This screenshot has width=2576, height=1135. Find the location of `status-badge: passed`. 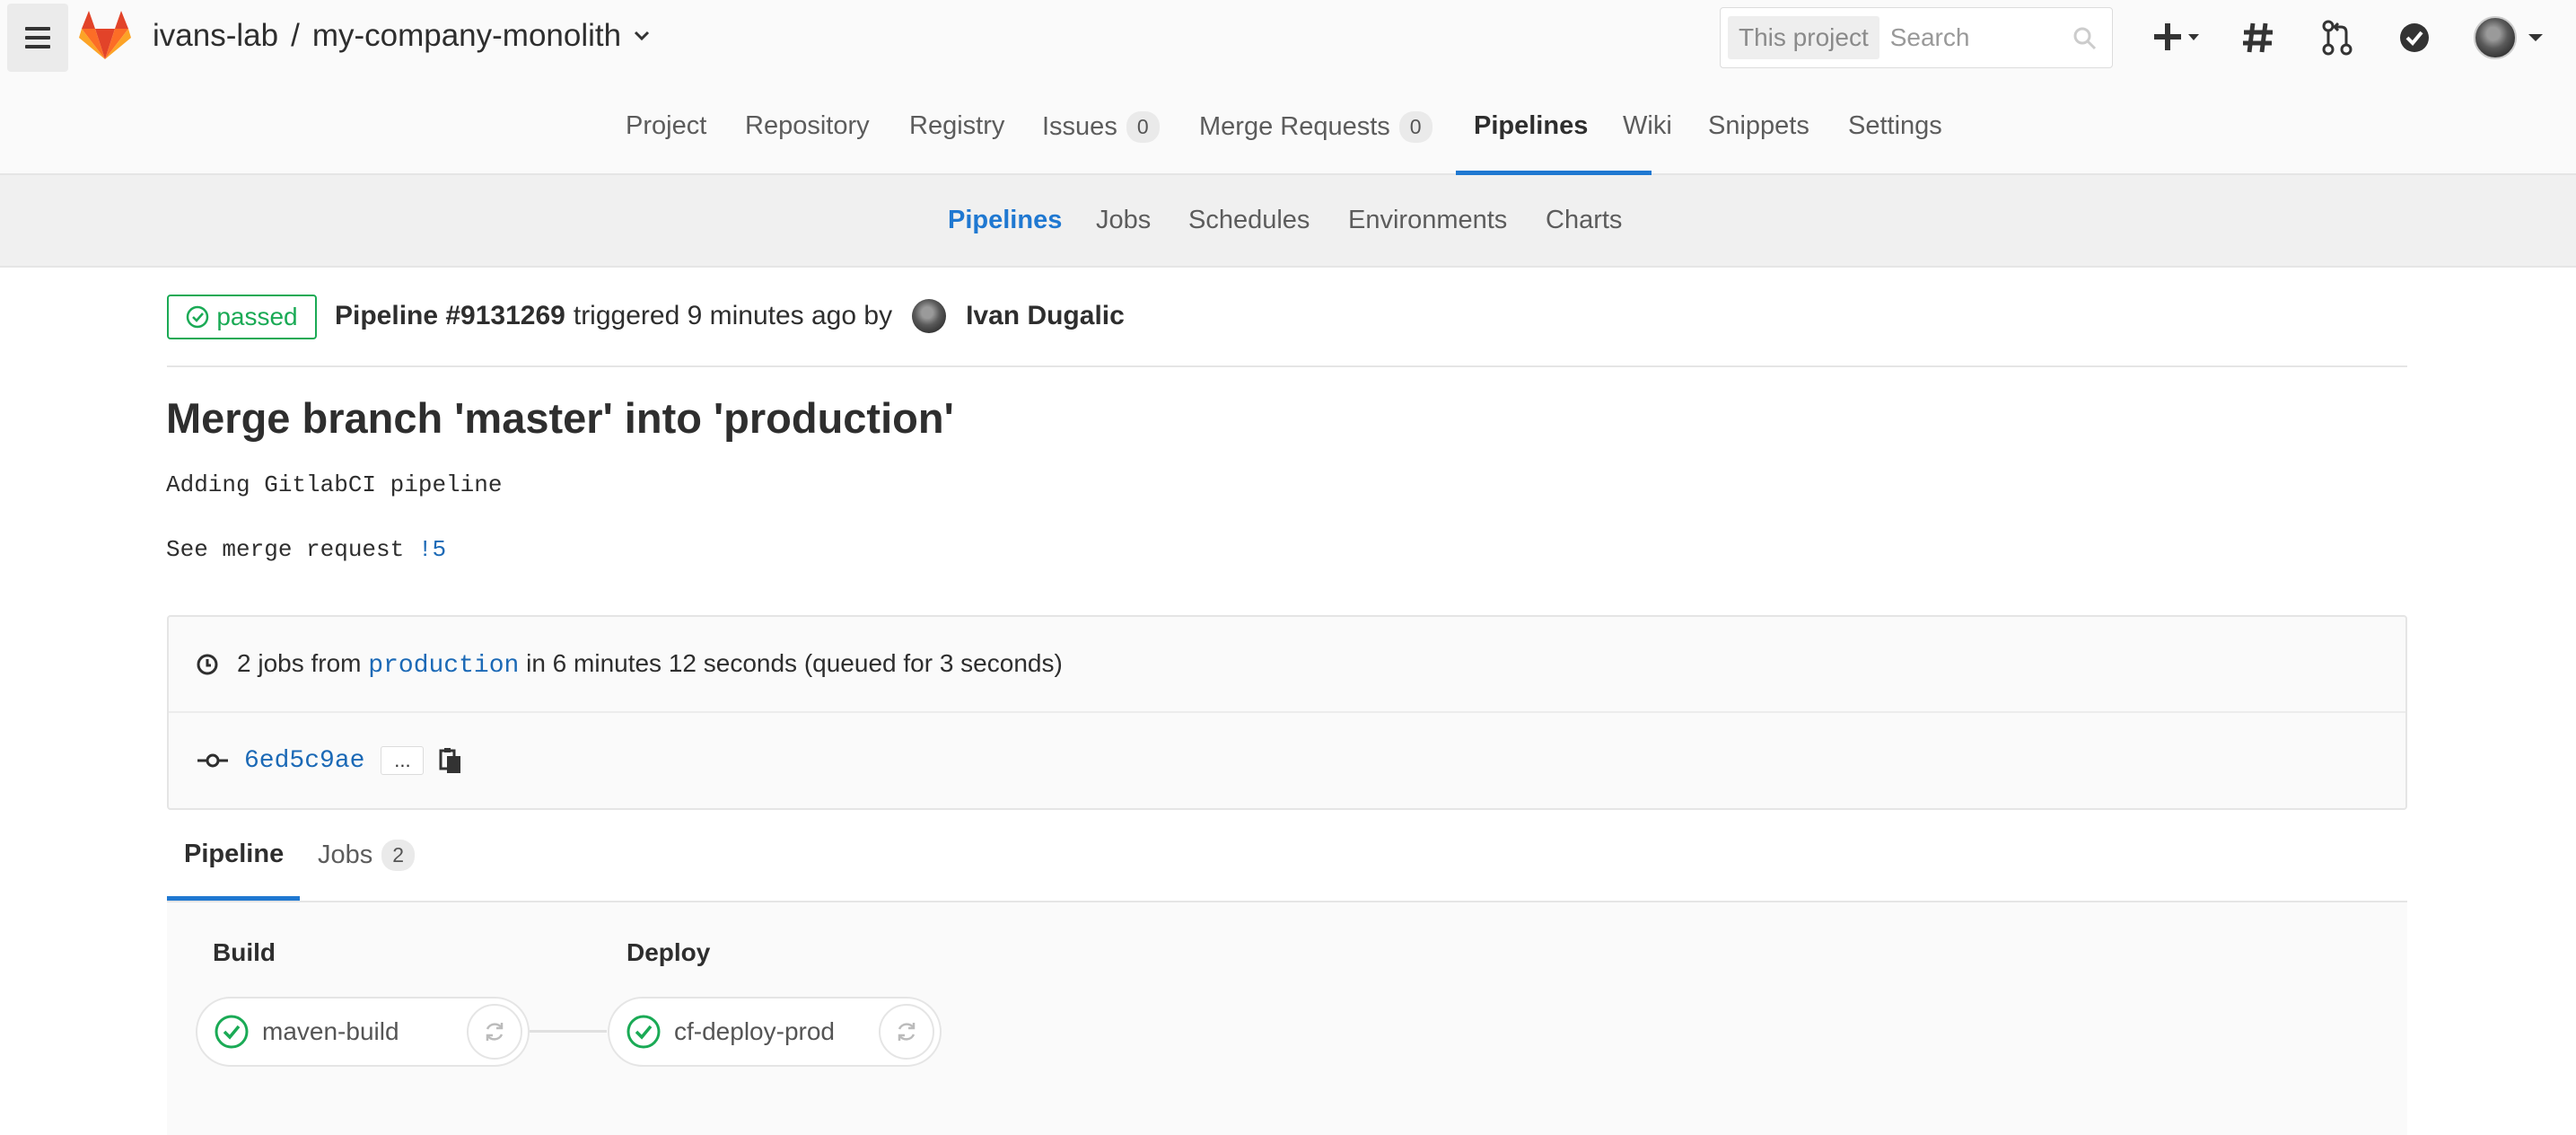

status-badge: passed is located at coordinates (242, 317).